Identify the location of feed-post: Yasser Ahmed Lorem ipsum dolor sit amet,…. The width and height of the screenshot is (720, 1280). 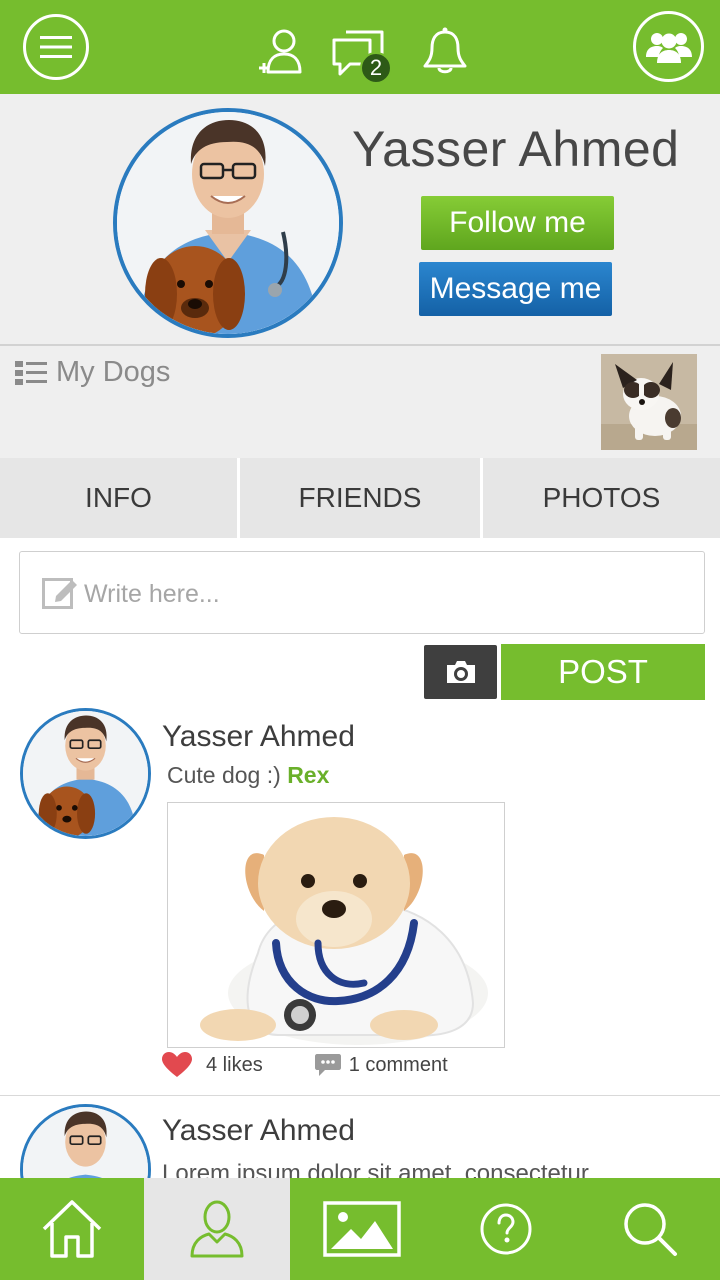
(360, 1140).